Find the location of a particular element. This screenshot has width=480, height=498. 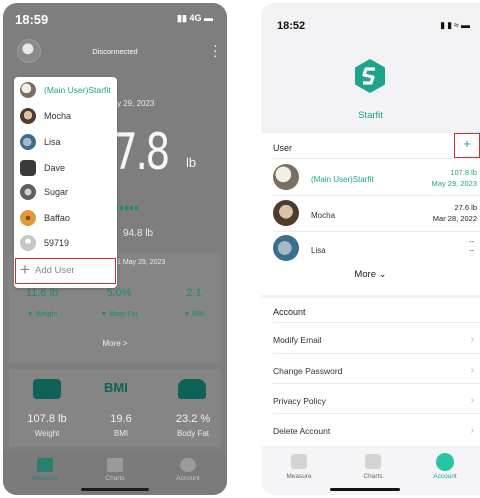

battery-icon: ▬ is located at coordinates (466, 25).